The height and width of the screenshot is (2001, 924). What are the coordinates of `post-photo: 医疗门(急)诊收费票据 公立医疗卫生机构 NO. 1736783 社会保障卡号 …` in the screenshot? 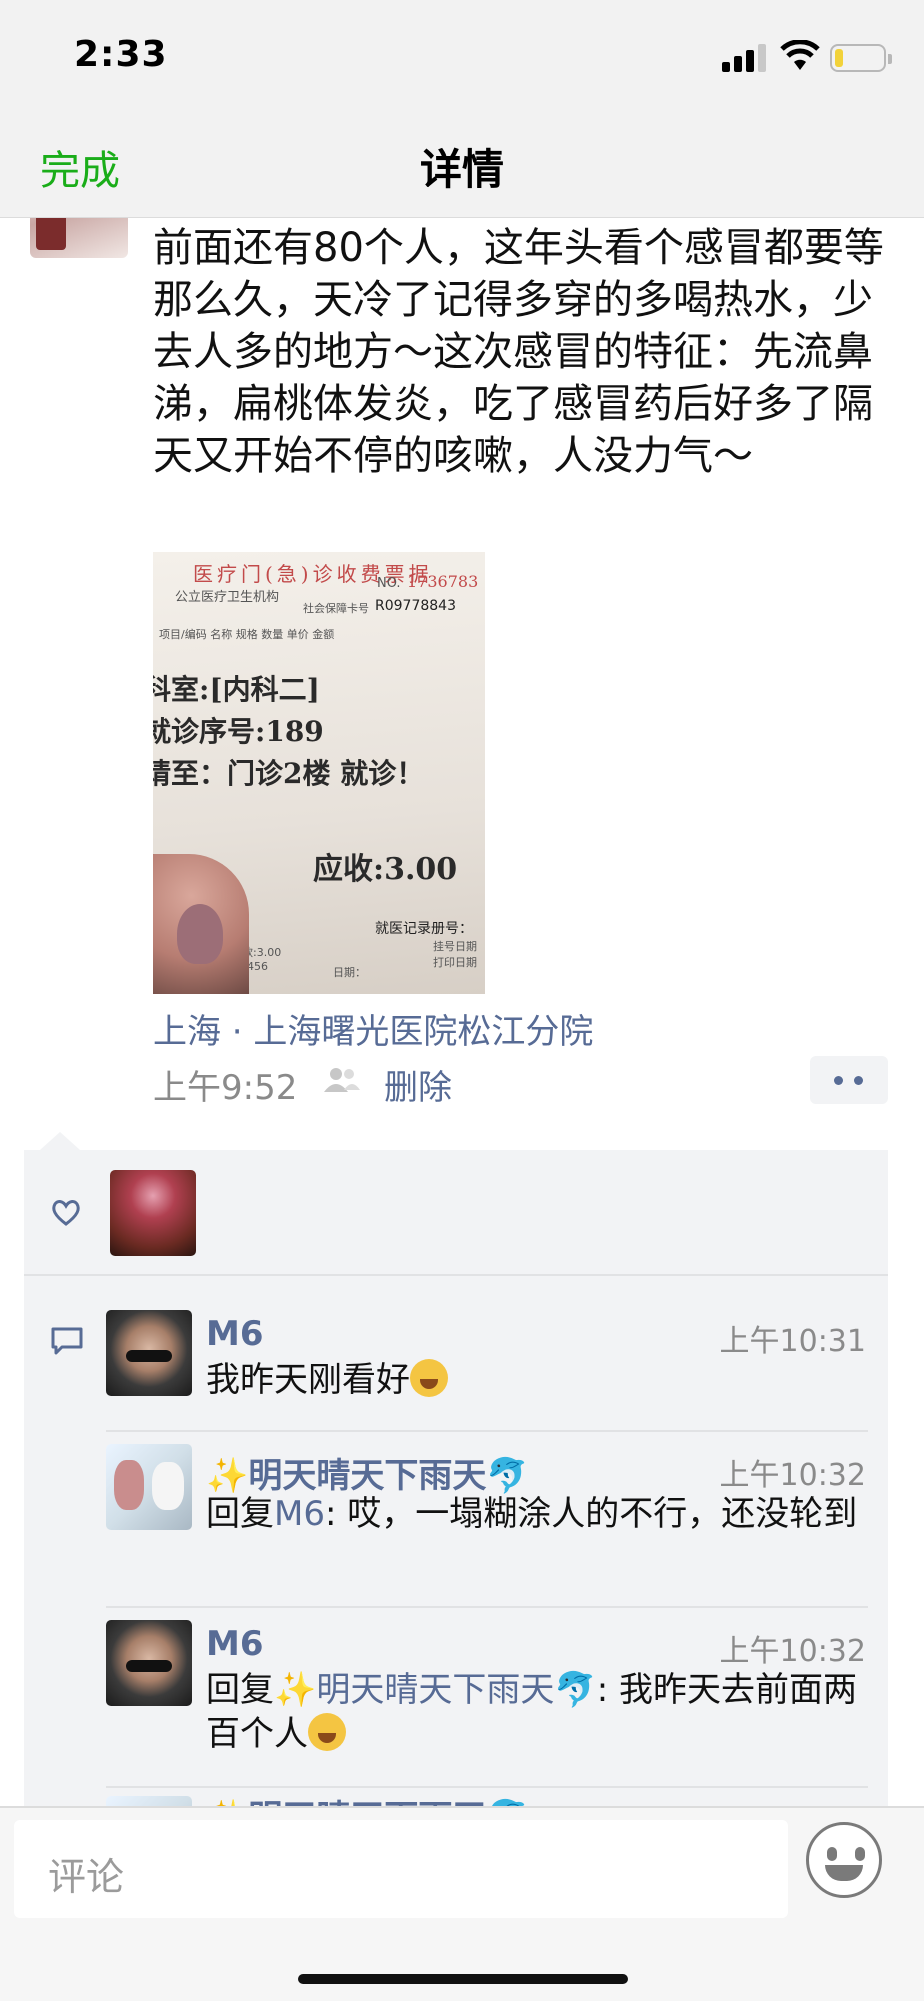 It's located at (319, 773).